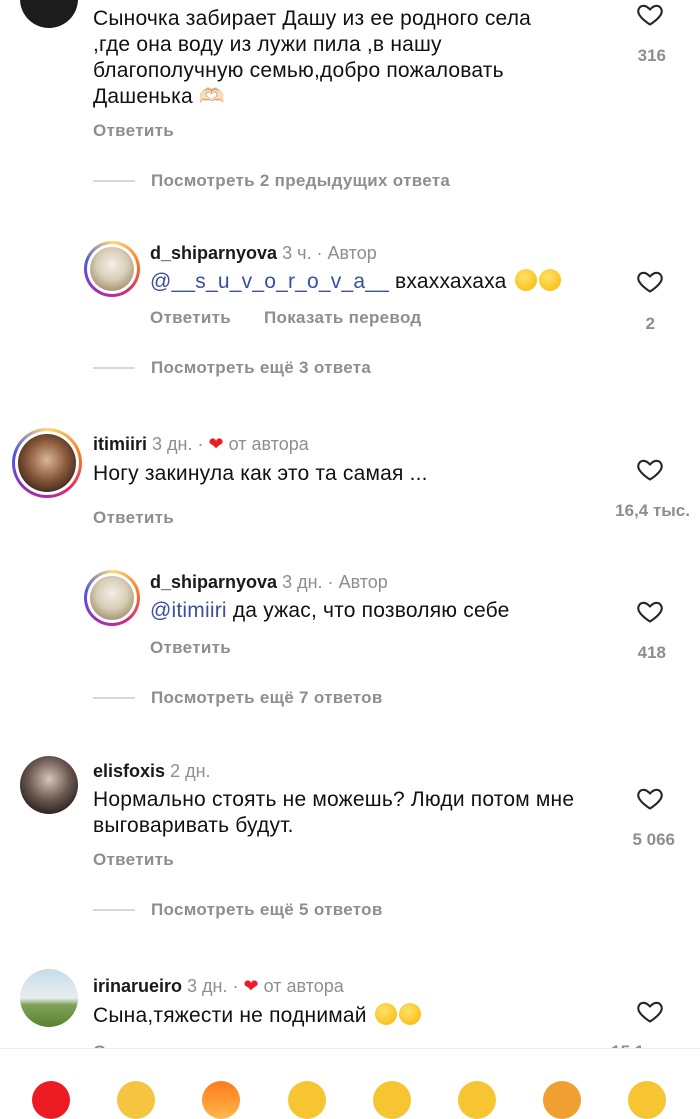  What do you see at coordinates (267, 910) in the screenshot?
I see `view-replies-button: Посмотреть ещё 5 ответов` at bounding box center [267, 910].